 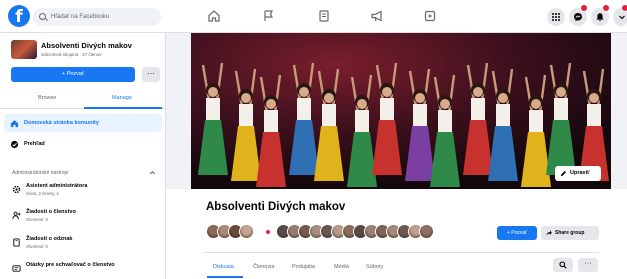 I want to click on top-navigation-bar: f Hľadať na Facebooku, so click(x=313, y=16).